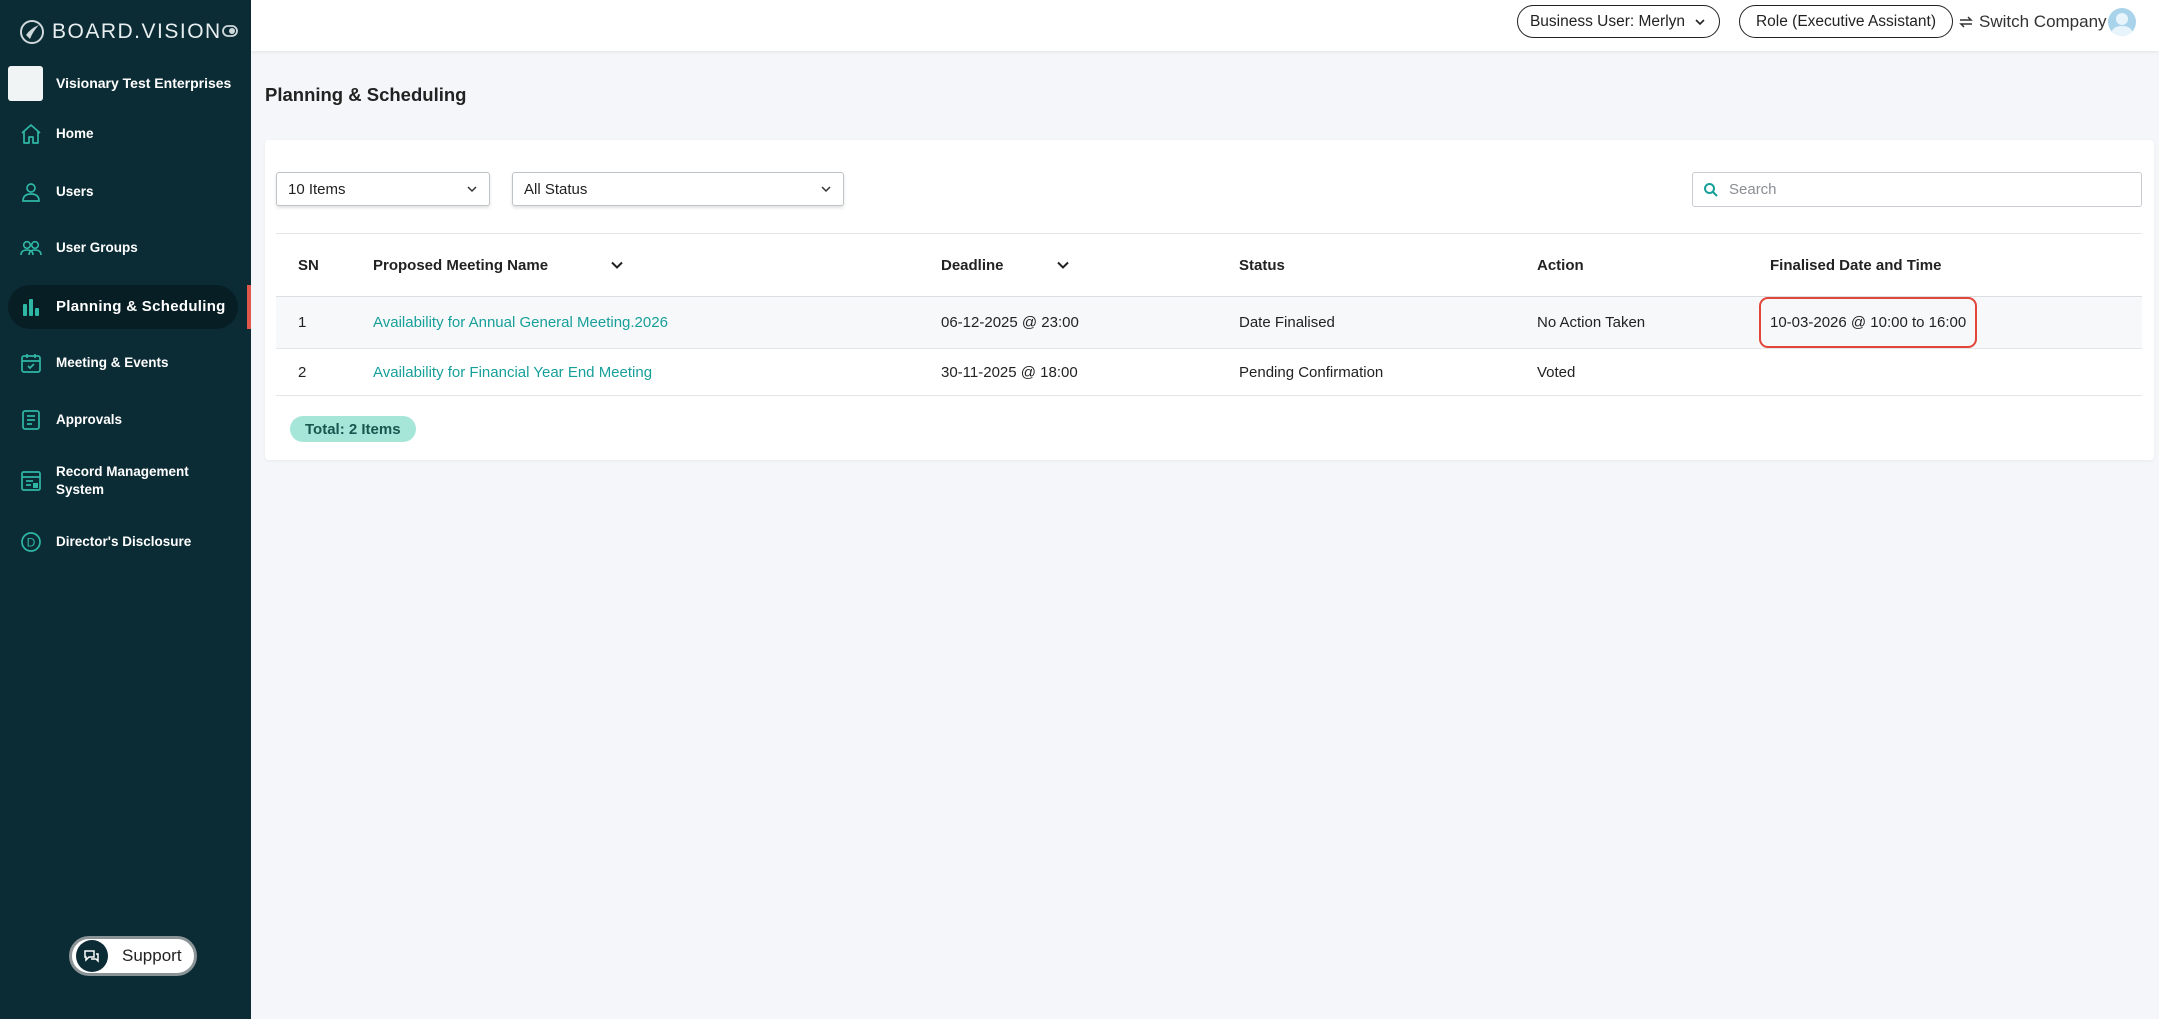  Describe the element at coordinates (324, 372) in the screenshot. I see `cell-sn: 2` at that location.